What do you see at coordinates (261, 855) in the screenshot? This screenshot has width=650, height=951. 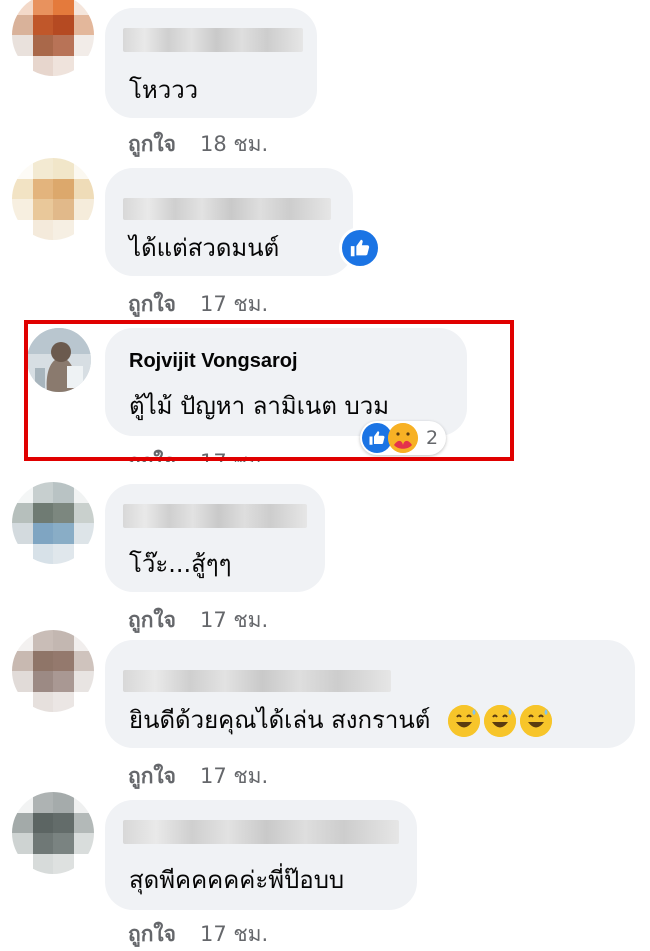 I see `comment-bubble: สุดพีคคคคค่ะพี่ป๊อบบ` at bounding box center [261, 855].